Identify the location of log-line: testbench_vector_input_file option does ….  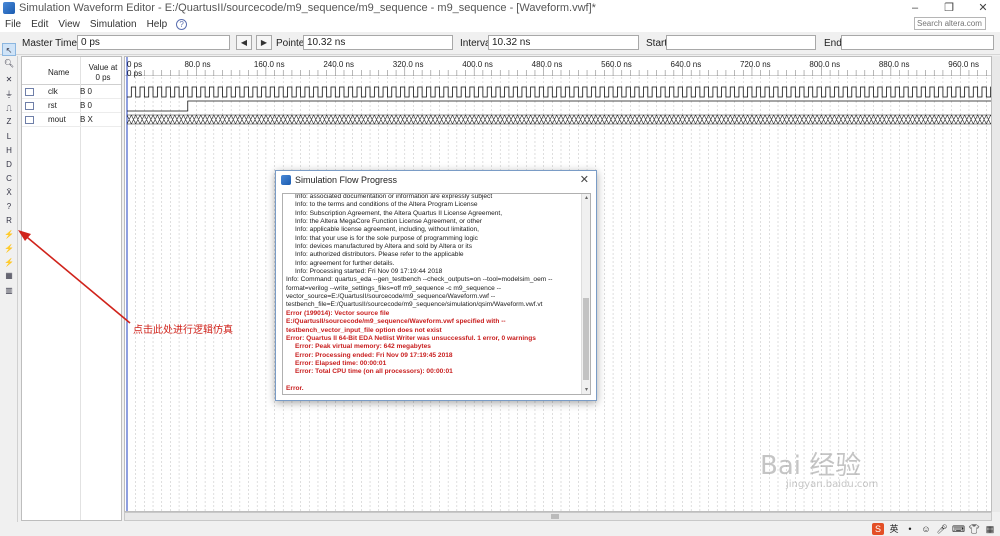
(364, 330).